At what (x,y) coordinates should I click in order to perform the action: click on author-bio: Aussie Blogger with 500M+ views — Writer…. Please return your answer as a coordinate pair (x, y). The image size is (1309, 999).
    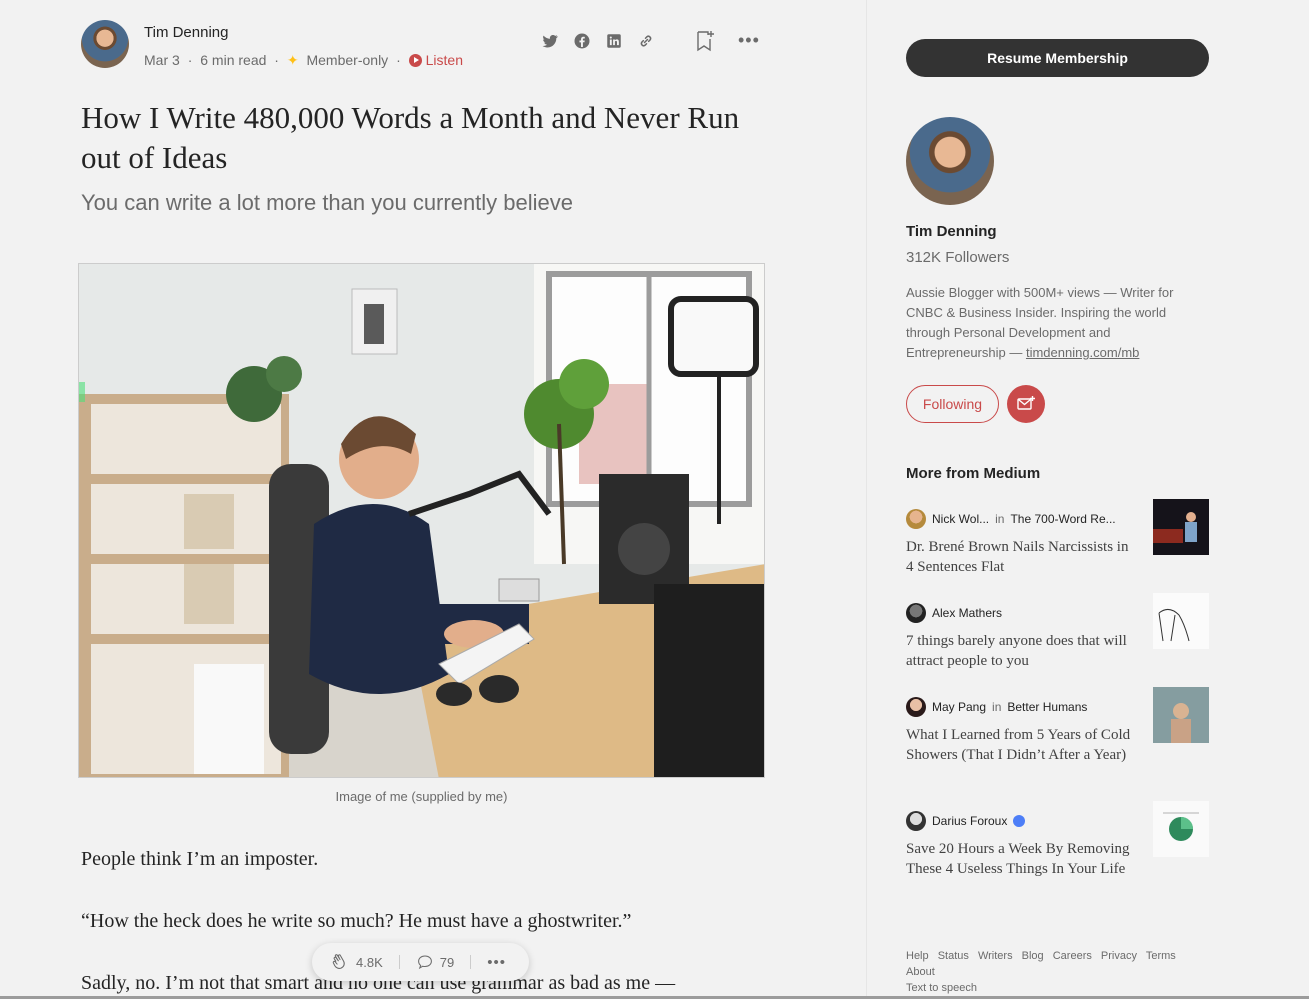
    Looking at the image, I should click on (1056, 323).